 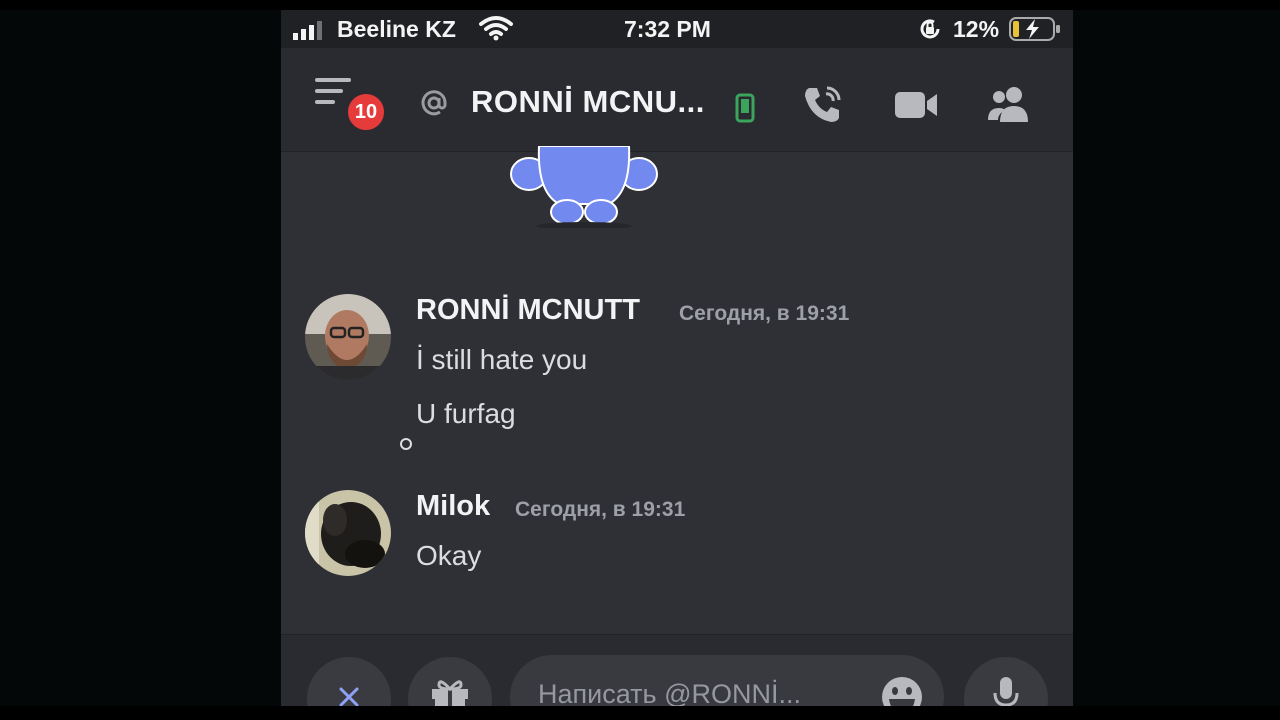 I want to click on close-icon, so click(x=349, y=696).